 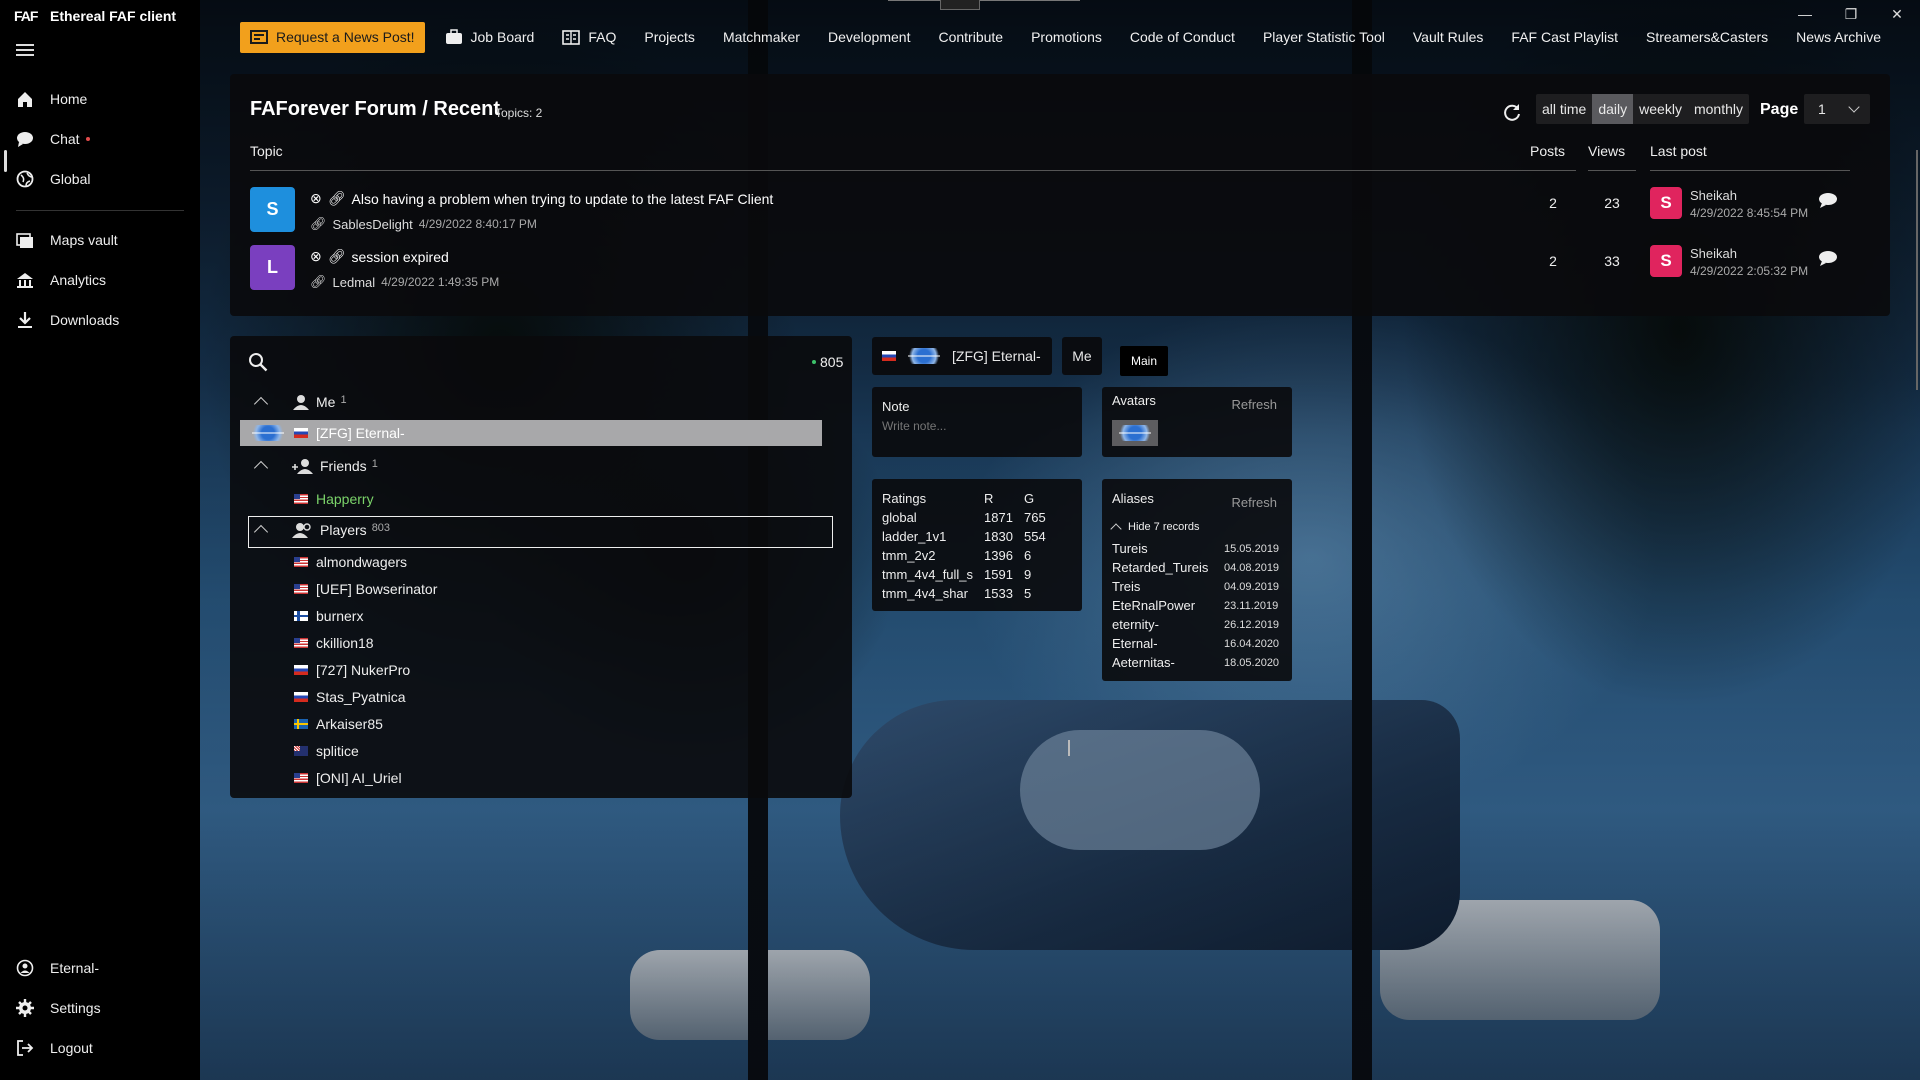 I want to click on player-row: almondwagers, so click(x=350, y=562).